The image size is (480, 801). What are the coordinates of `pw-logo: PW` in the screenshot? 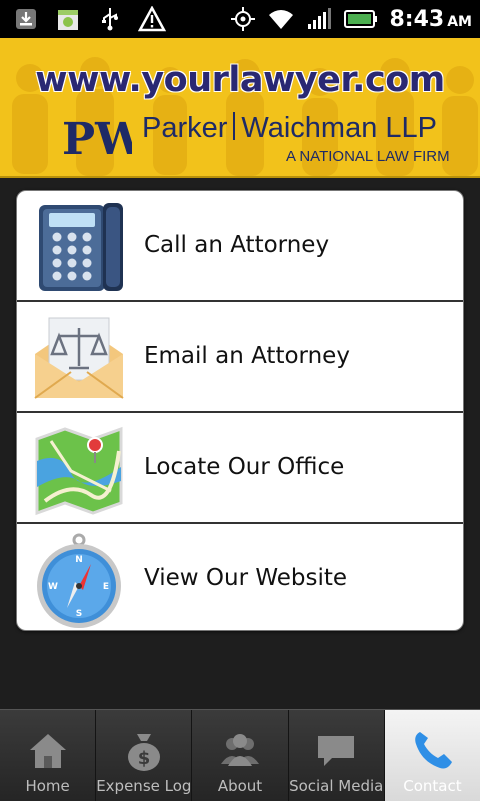 It's located at (97, 137).